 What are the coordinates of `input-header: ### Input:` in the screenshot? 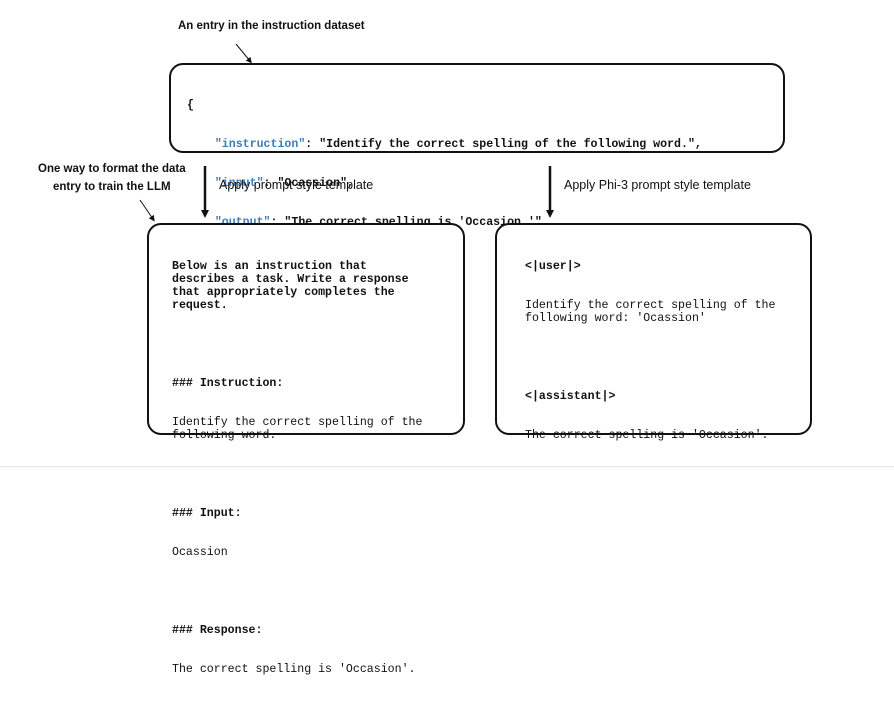 It's located at (207, 513).